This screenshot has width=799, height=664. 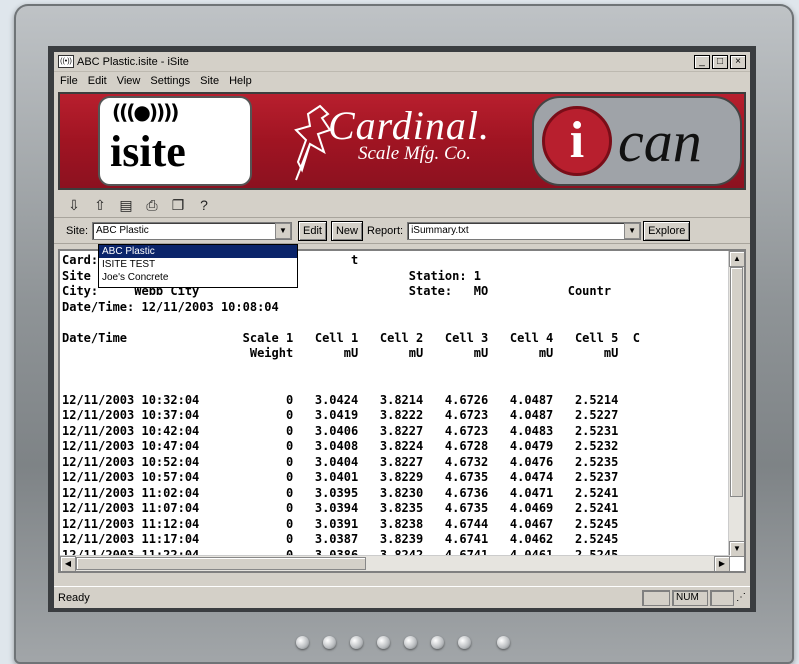 What do you see at coordinates (402, 205) in the screenshot?
I see `toolbar: ⇩ ⇧ ▤ ⎙ ❐ ?` at bounding box center [402, 205].